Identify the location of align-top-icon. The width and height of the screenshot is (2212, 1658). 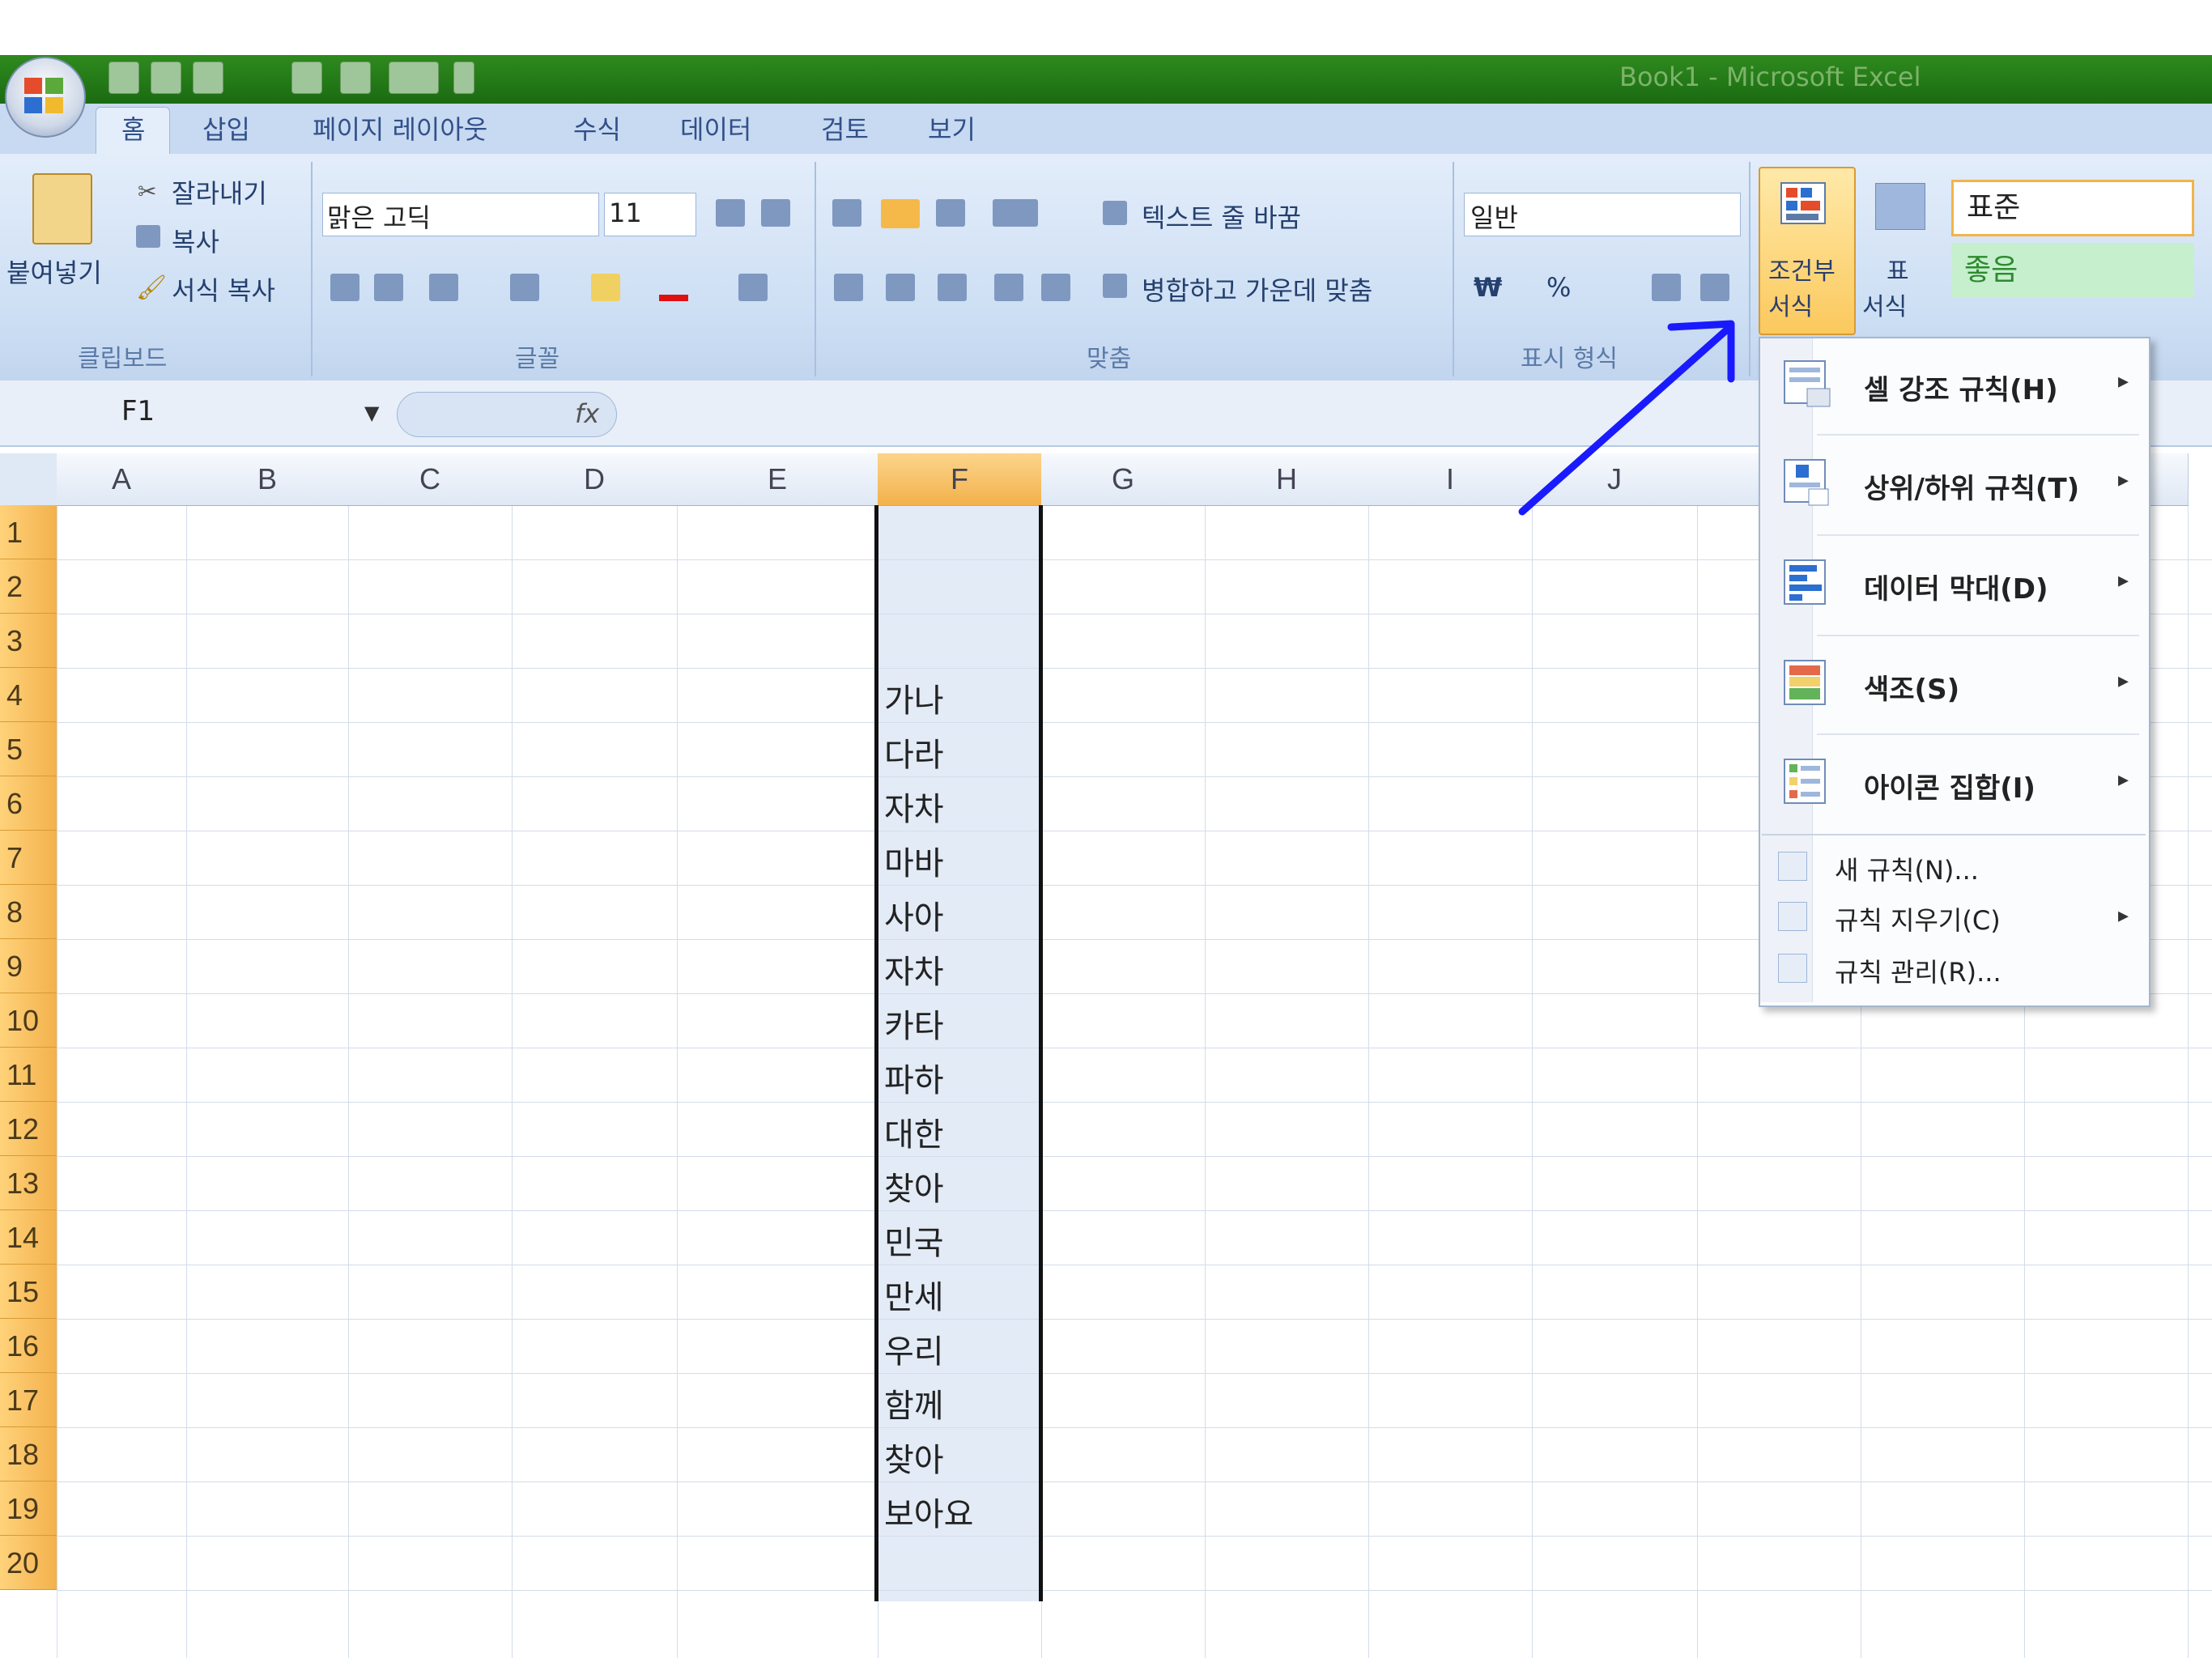
(847, 213).